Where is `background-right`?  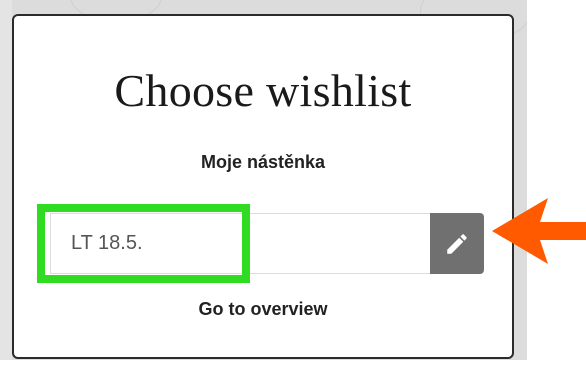 background-right is located at coordinates (556, 184).